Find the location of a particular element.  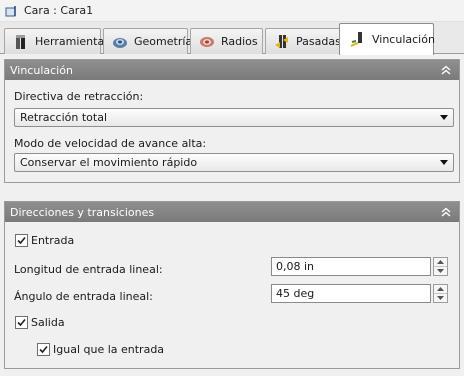

linking-icon is located at coordinates (358, 39).